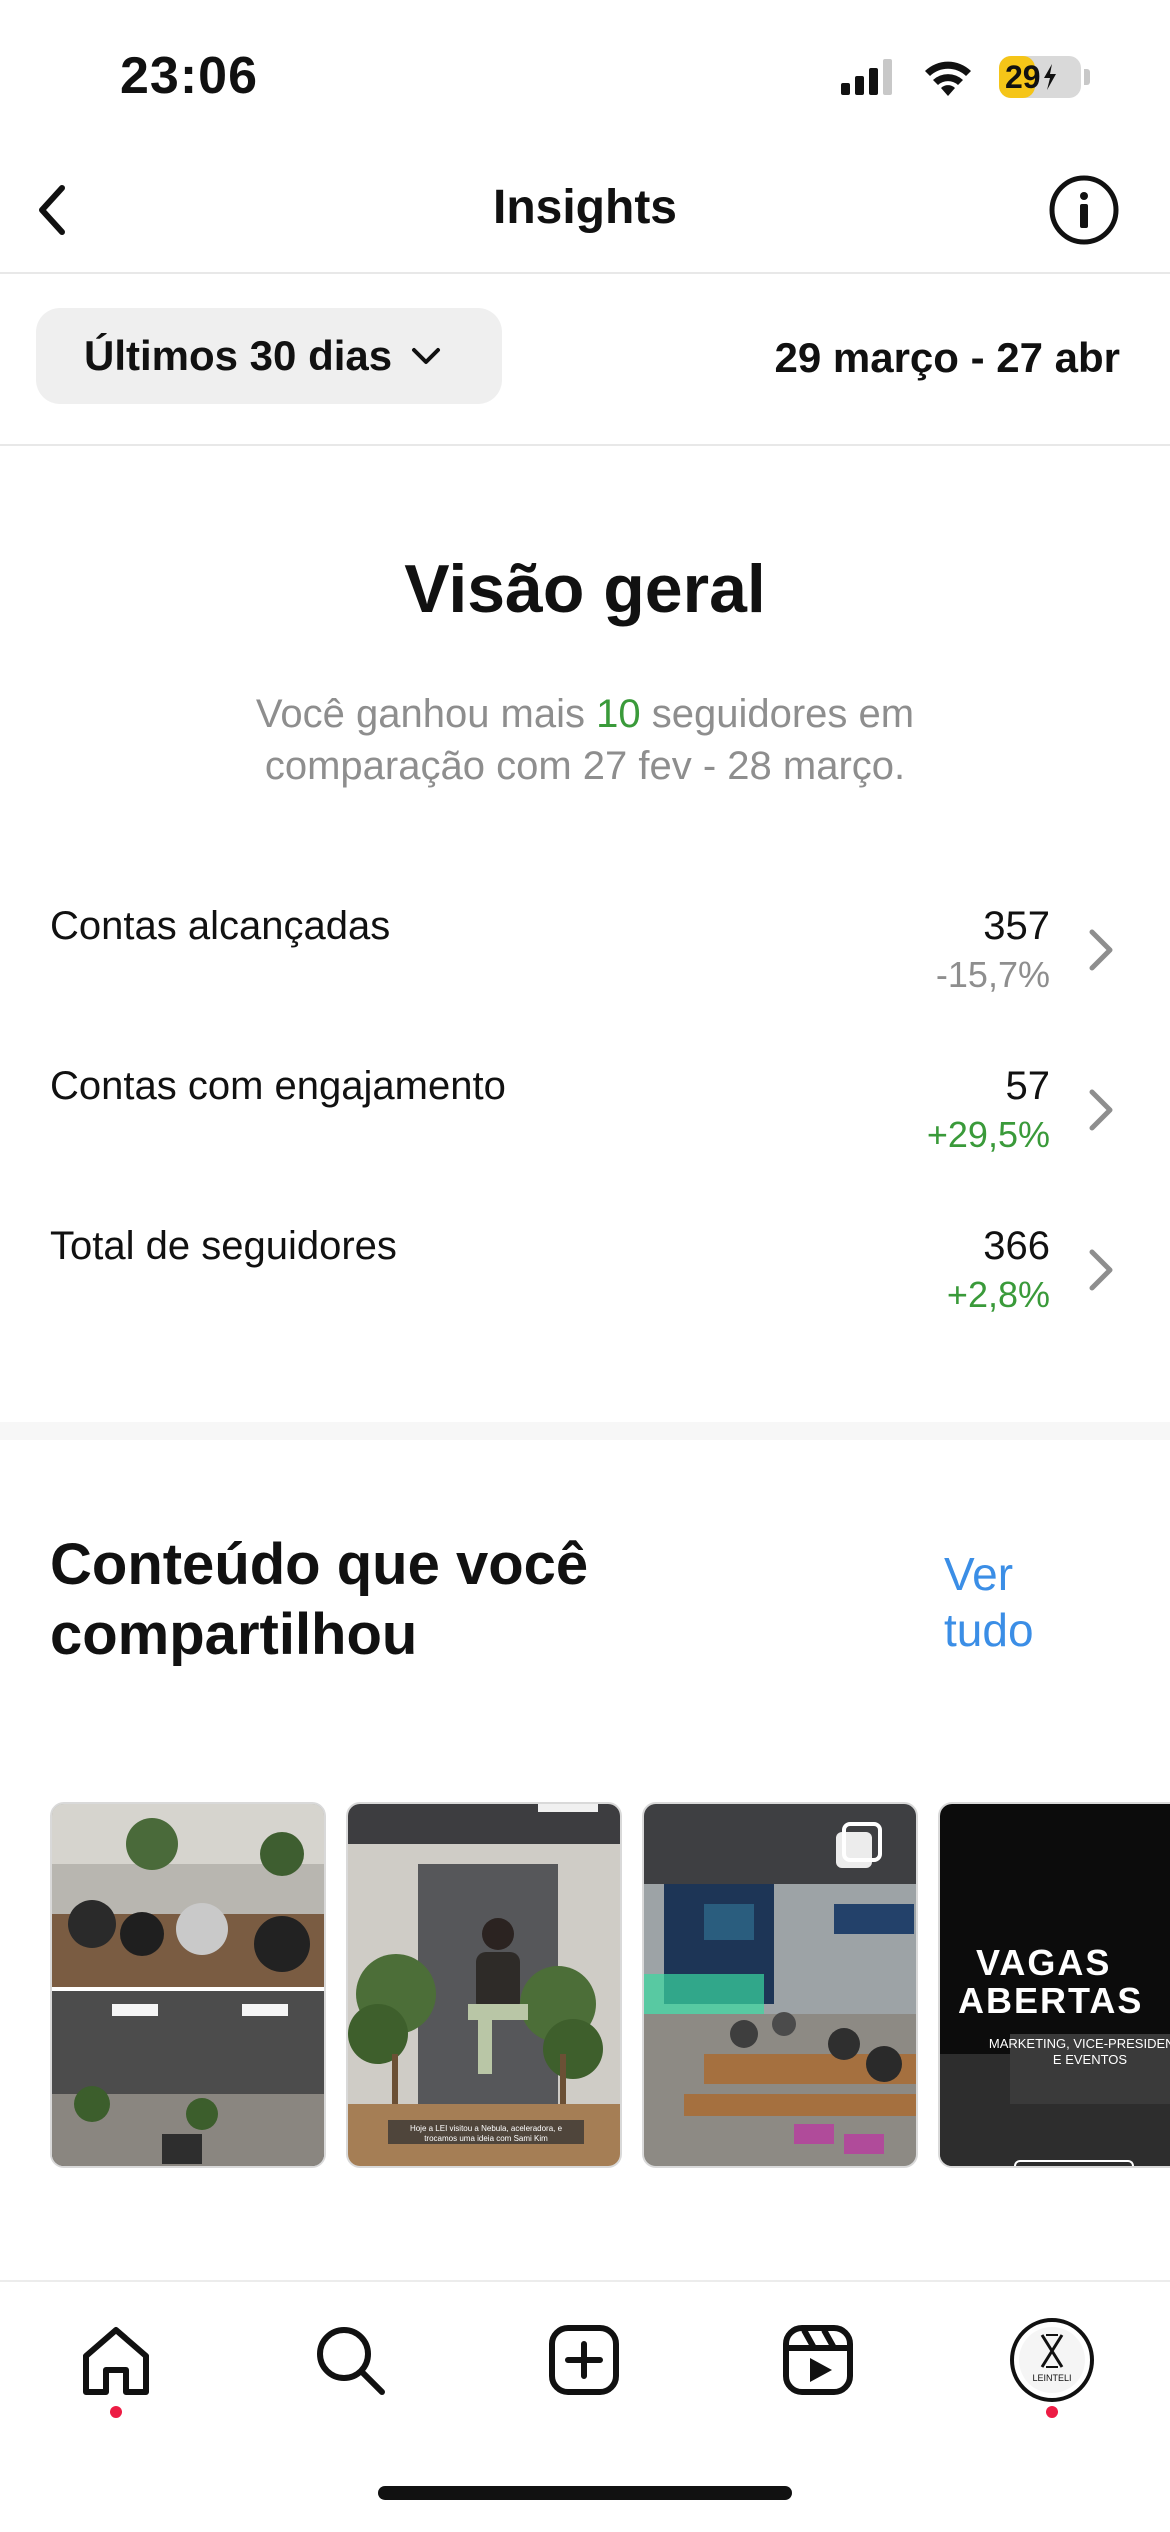  I want to click on battery-percent: 29, so click(1023, 76).